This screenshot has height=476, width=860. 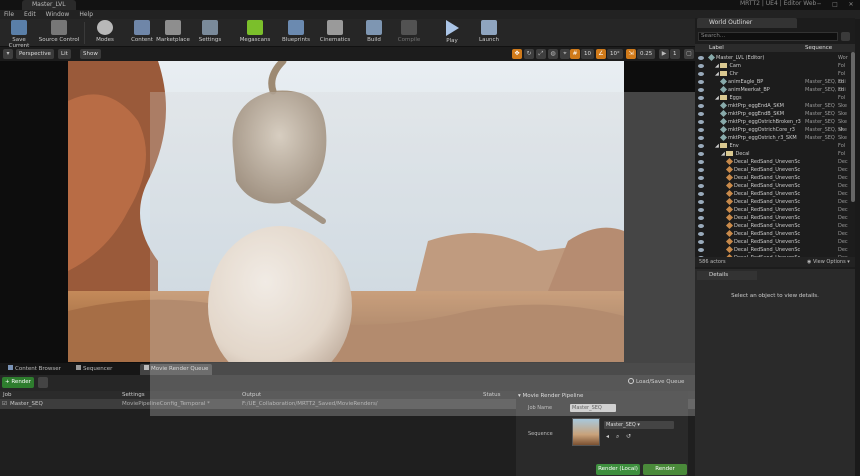 I want to click on grid-snap-icon: #, so click(x=575, y=54).